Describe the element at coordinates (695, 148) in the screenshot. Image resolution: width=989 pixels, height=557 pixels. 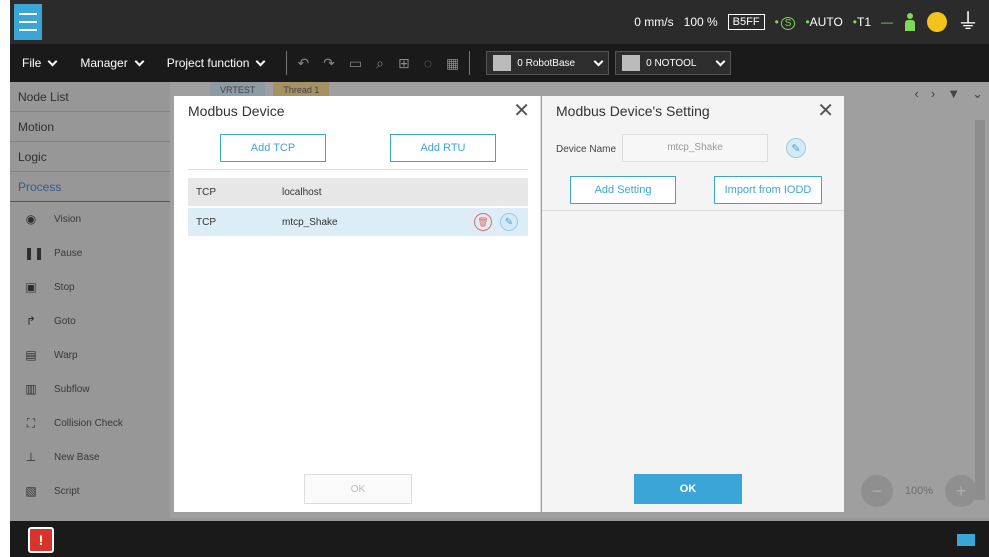
I see `device-name-field: mtcp_Shake` at that location.